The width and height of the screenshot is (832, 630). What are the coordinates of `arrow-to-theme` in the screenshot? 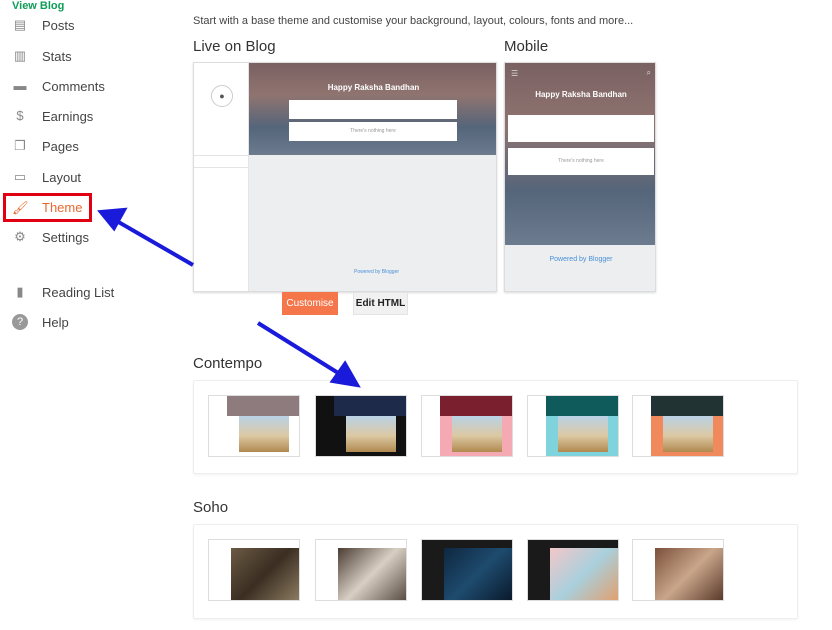 It's located at (154, 242).